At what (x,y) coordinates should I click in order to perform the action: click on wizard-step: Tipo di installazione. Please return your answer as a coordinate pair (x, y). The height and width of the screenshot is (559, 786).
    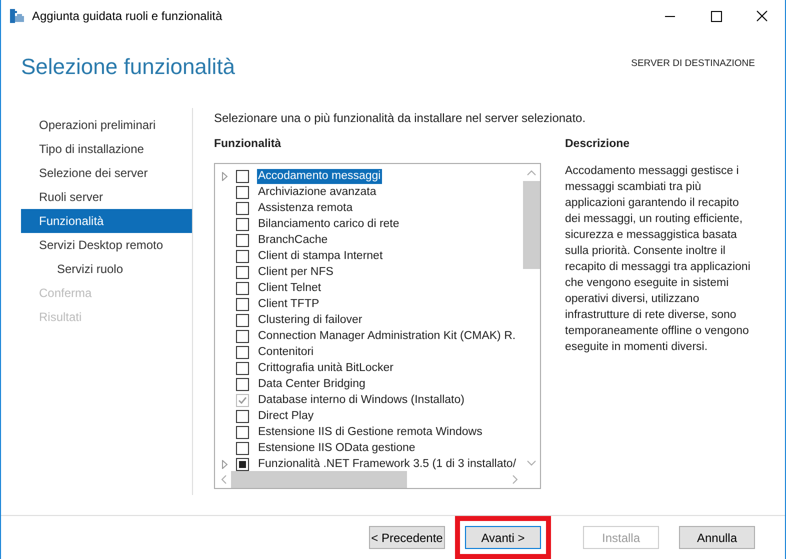
    Looking at the image, I should click on (106, 149).